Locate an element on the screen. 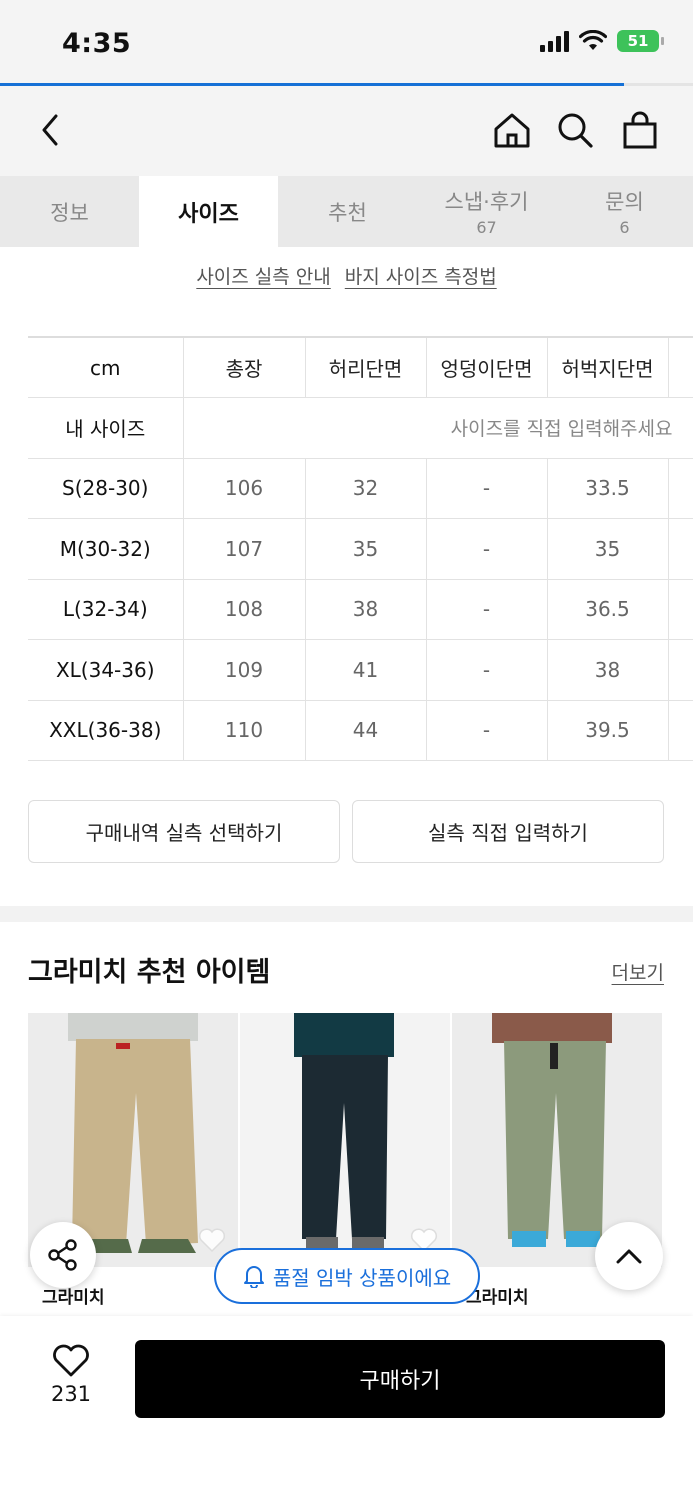 The height and width of the screenshot is (1500, 693). size-label: XL(34-36) is located at coordinates (106, 670).